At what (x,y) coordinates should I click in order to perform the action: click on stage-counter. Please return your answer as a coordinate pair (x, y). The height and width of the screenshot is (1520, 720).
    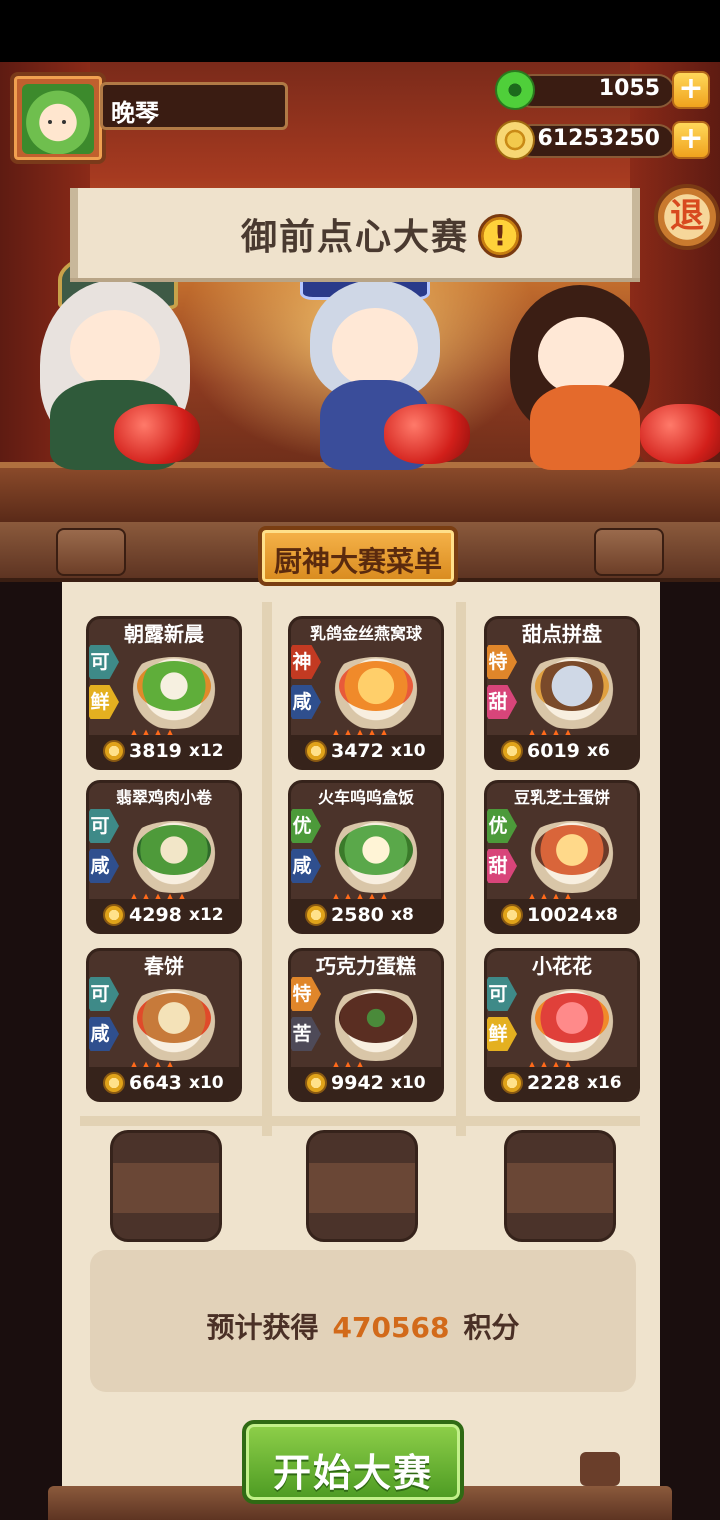
    Looking at the image, I should click on (360, 492).